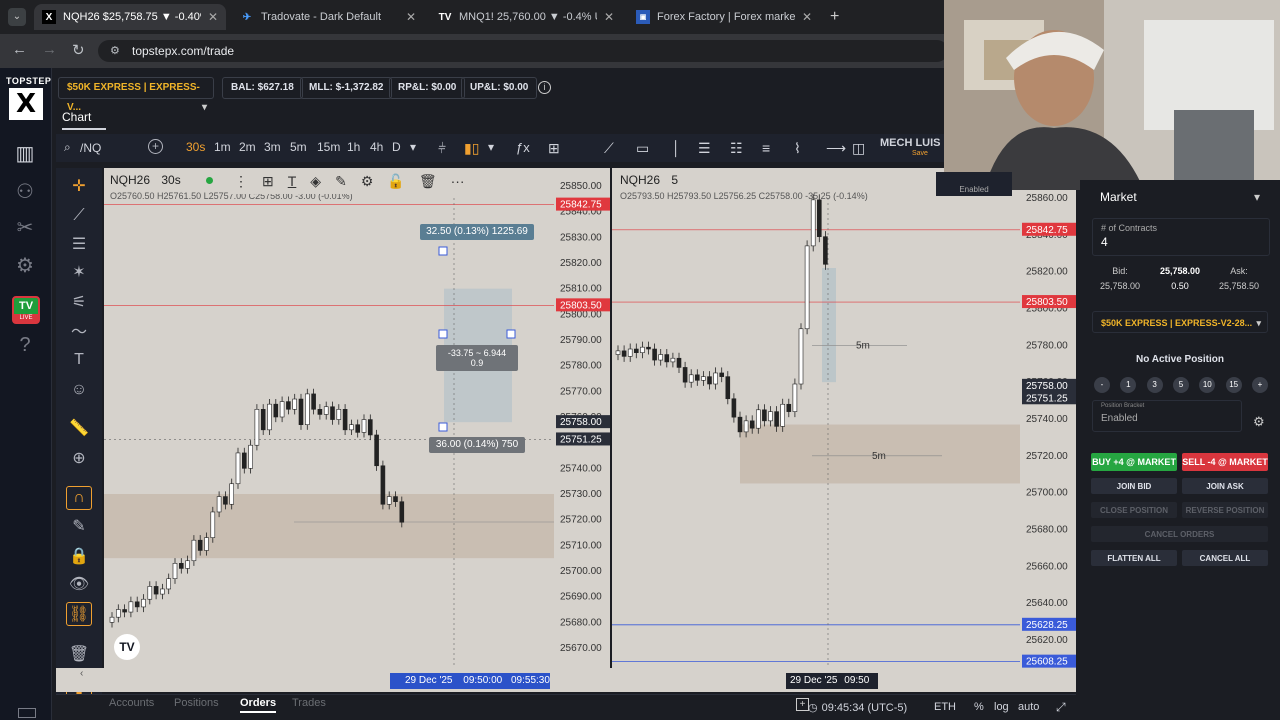  I want to click on zoom-in-icon: ⊕, so click(79, 458).